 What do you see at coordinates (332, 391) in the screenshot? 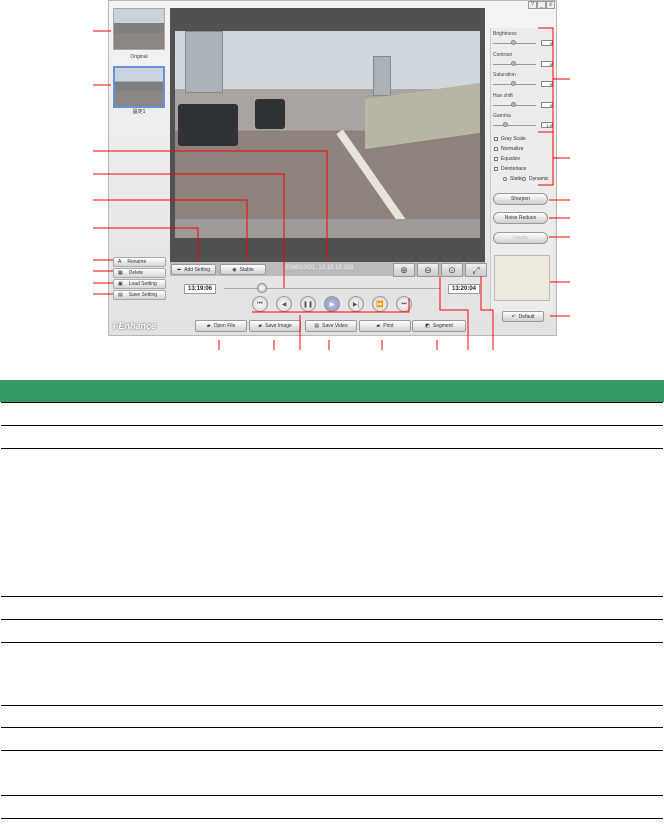
I see `table-header` at bounding box center [332, 391].